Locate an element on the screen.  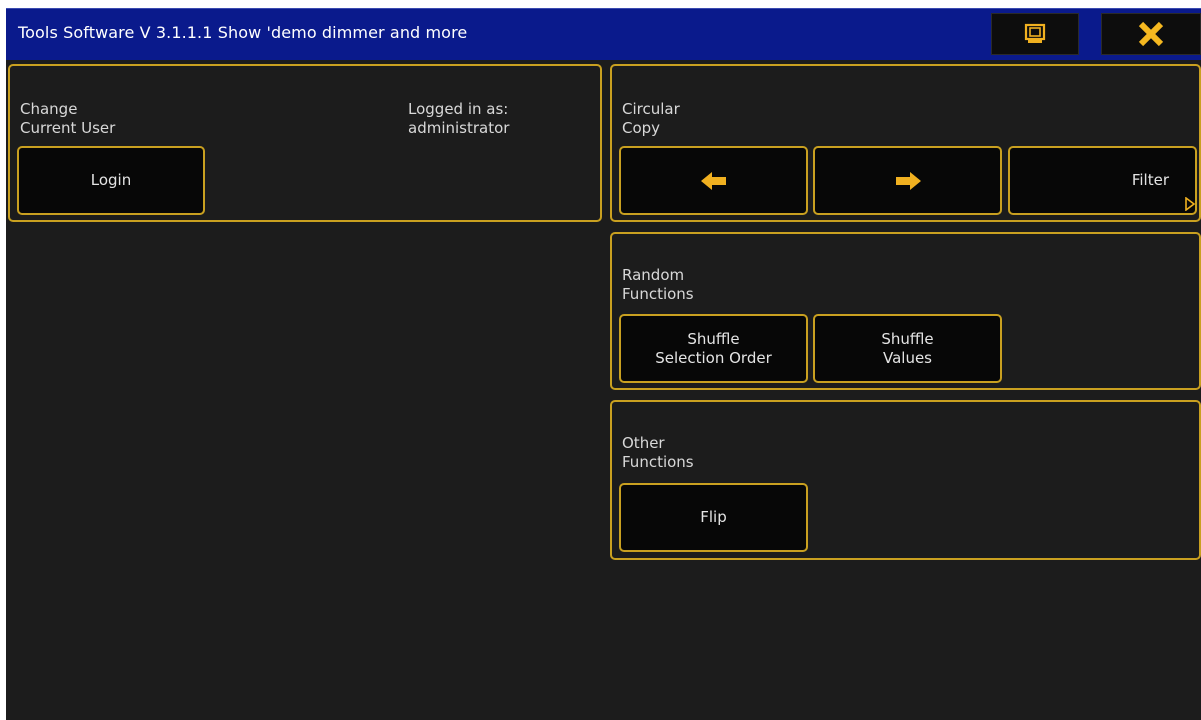
random-functions-label-line1: Random is located at coordinates (653, 275).